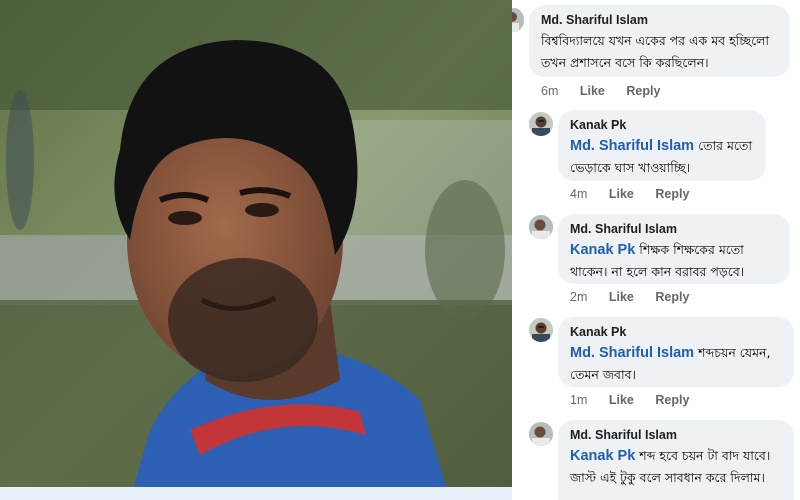  I want to click on comment-timestamp: 2m, so click(578, 297).